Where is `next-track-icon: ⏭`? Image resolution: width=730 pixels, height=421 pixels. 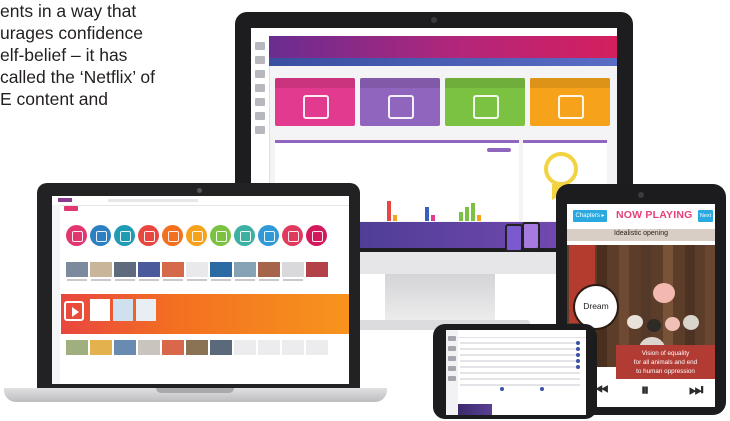
next-track-icon: ⏭ is located at coordinates (696, 391).